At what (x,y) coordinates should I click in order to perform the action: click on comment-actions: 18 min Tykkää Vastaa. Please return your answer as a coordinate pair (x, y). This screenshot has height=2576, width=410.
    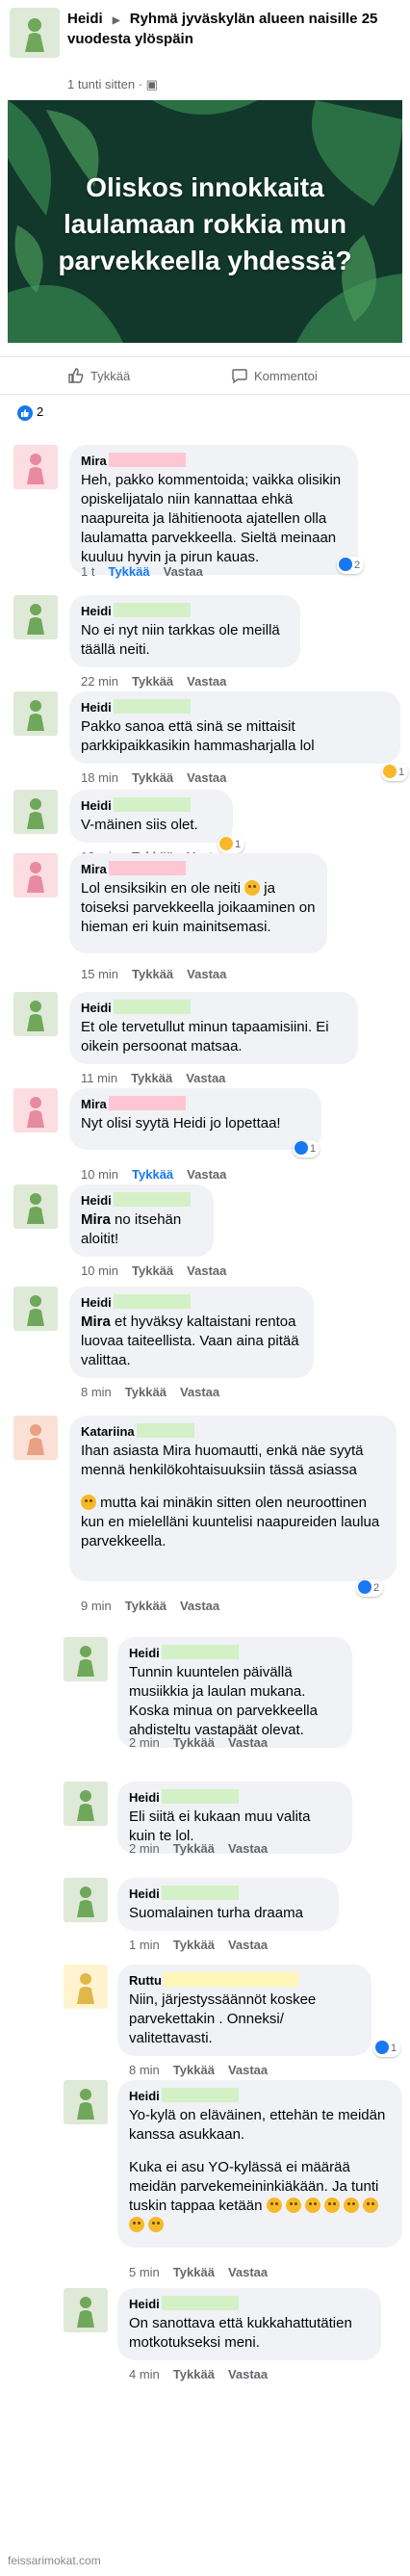
    Looking at the image, I should click on (161, 777).